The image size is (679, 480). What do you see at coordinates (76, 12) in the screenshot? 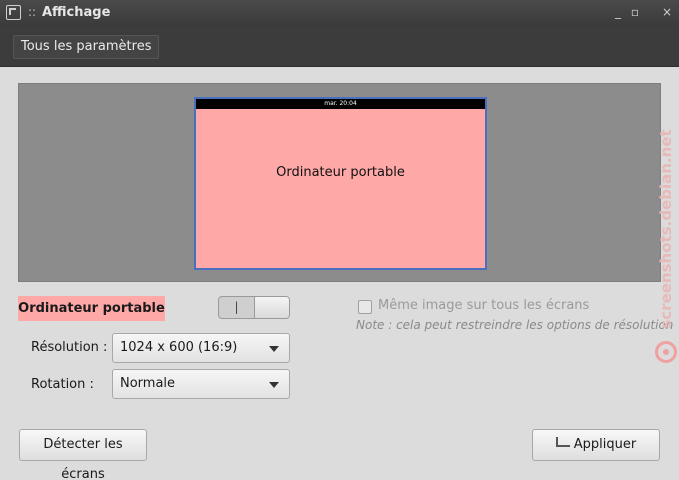
I see `window-title: Affichage` at bounding box center [76, 12].